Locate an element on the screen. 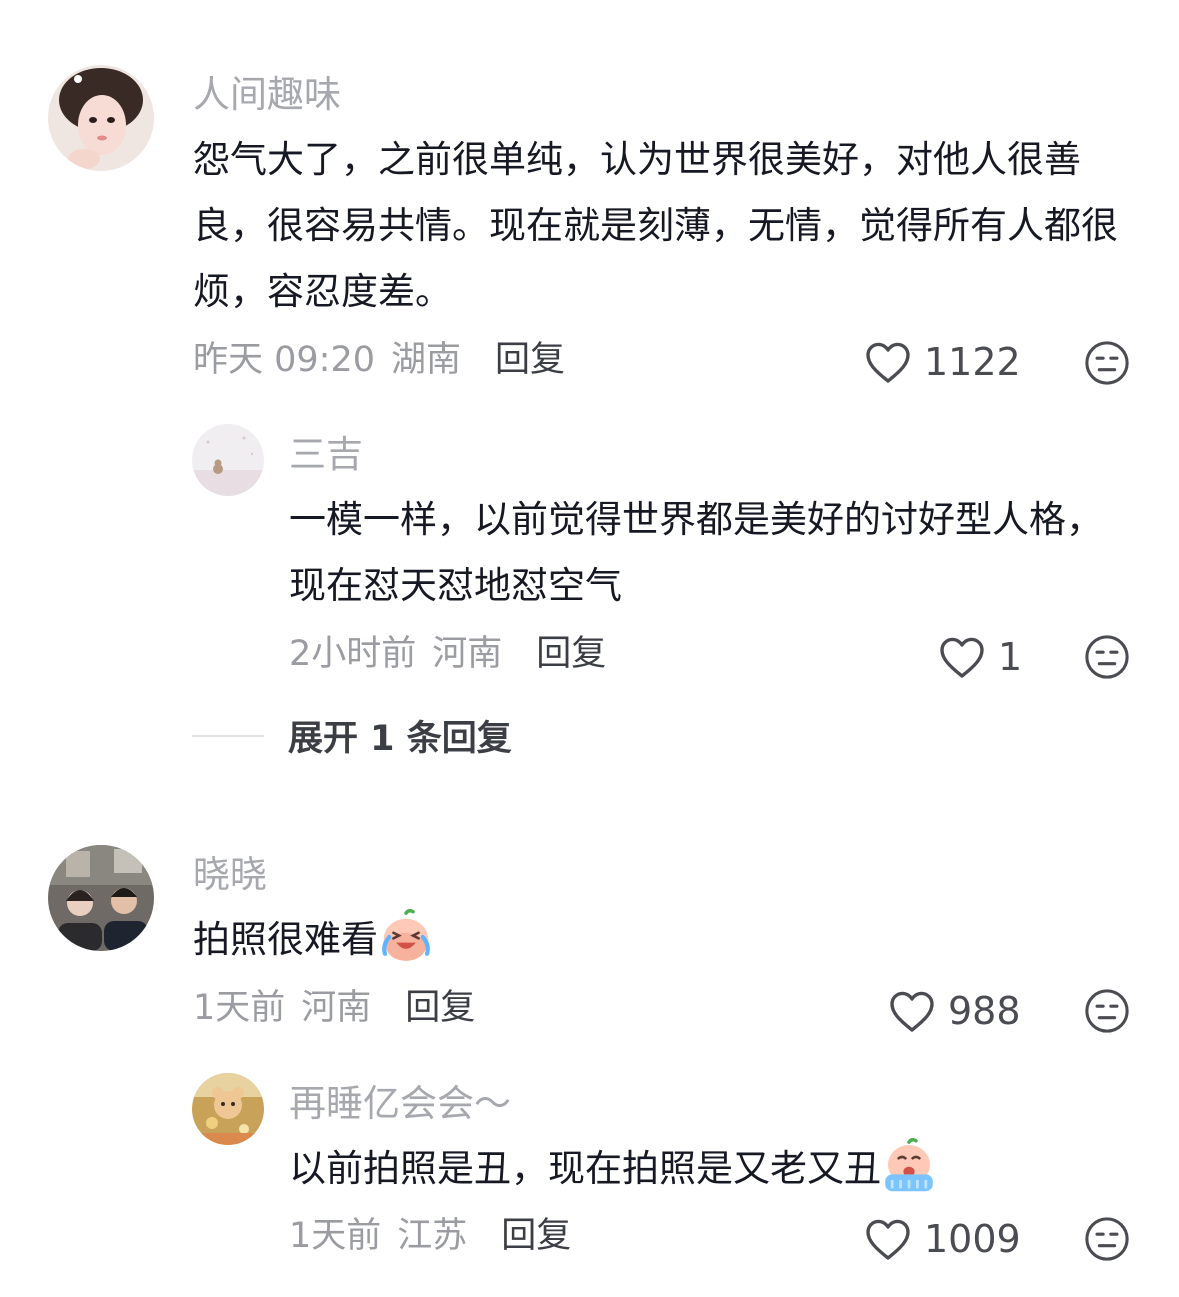  like-button: 1122 is located at coordinates (942, 362).